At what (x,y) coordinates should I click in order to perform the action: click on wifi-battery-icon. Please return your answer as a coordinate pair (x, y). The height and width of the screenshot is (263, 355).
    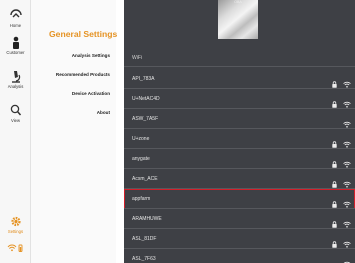
    Looking at the image, I should click on (14, 248).